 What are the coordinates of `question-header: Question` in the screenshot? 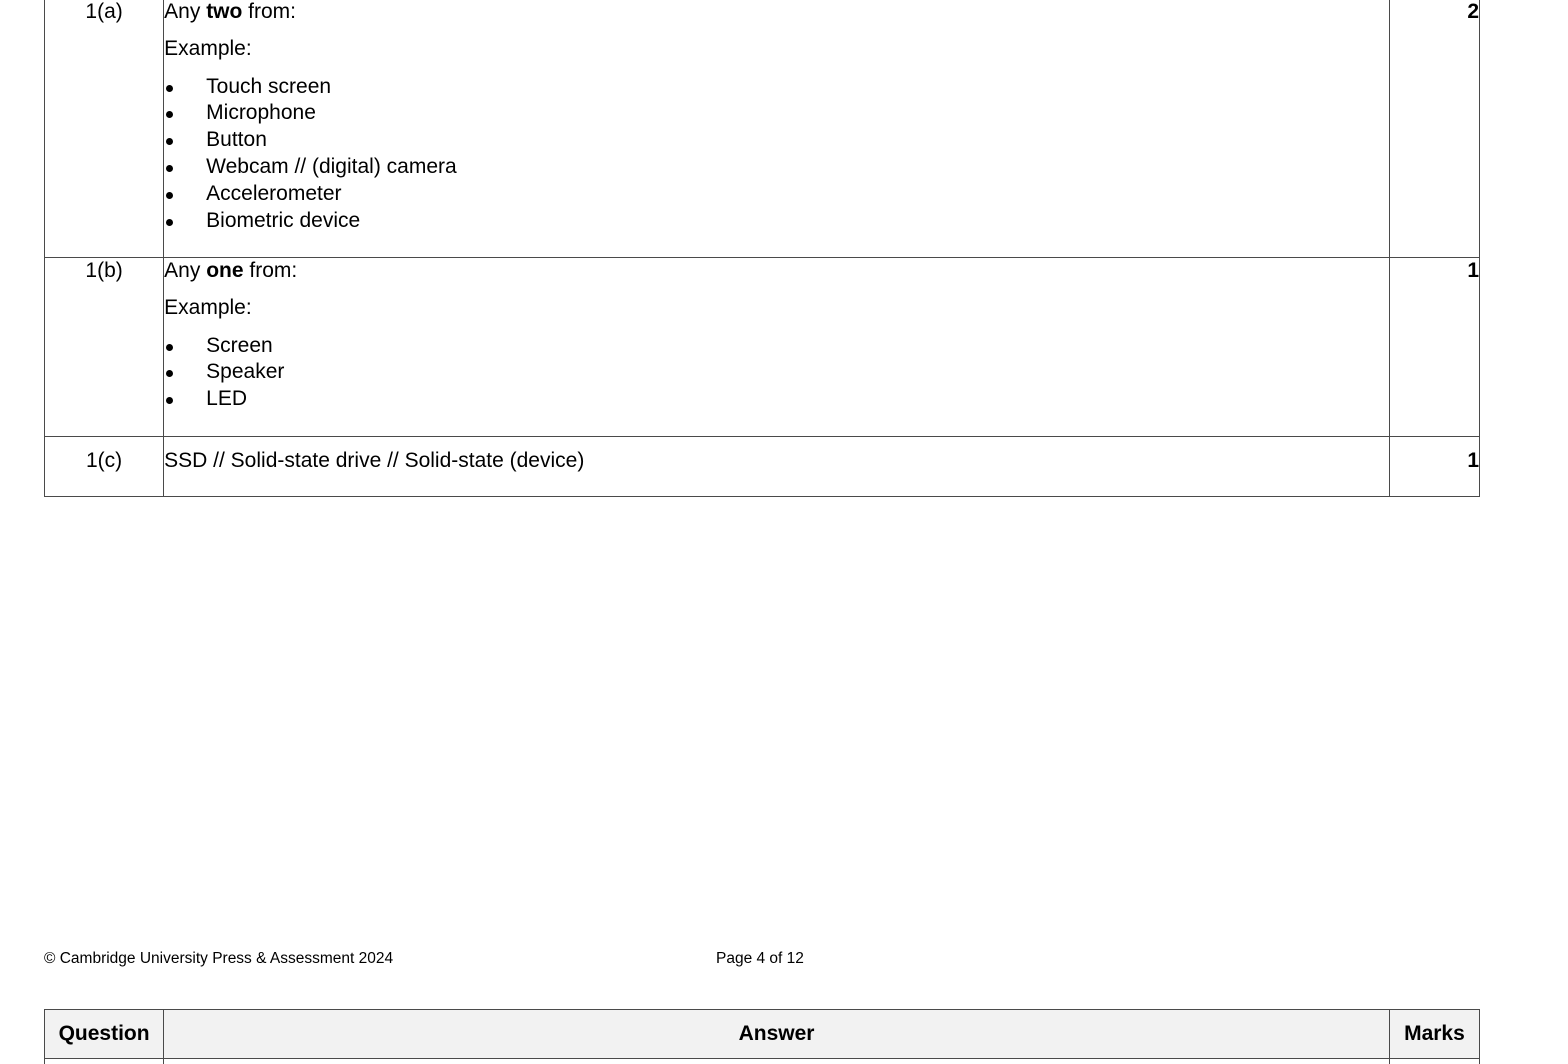 It's located at (104, 1034).